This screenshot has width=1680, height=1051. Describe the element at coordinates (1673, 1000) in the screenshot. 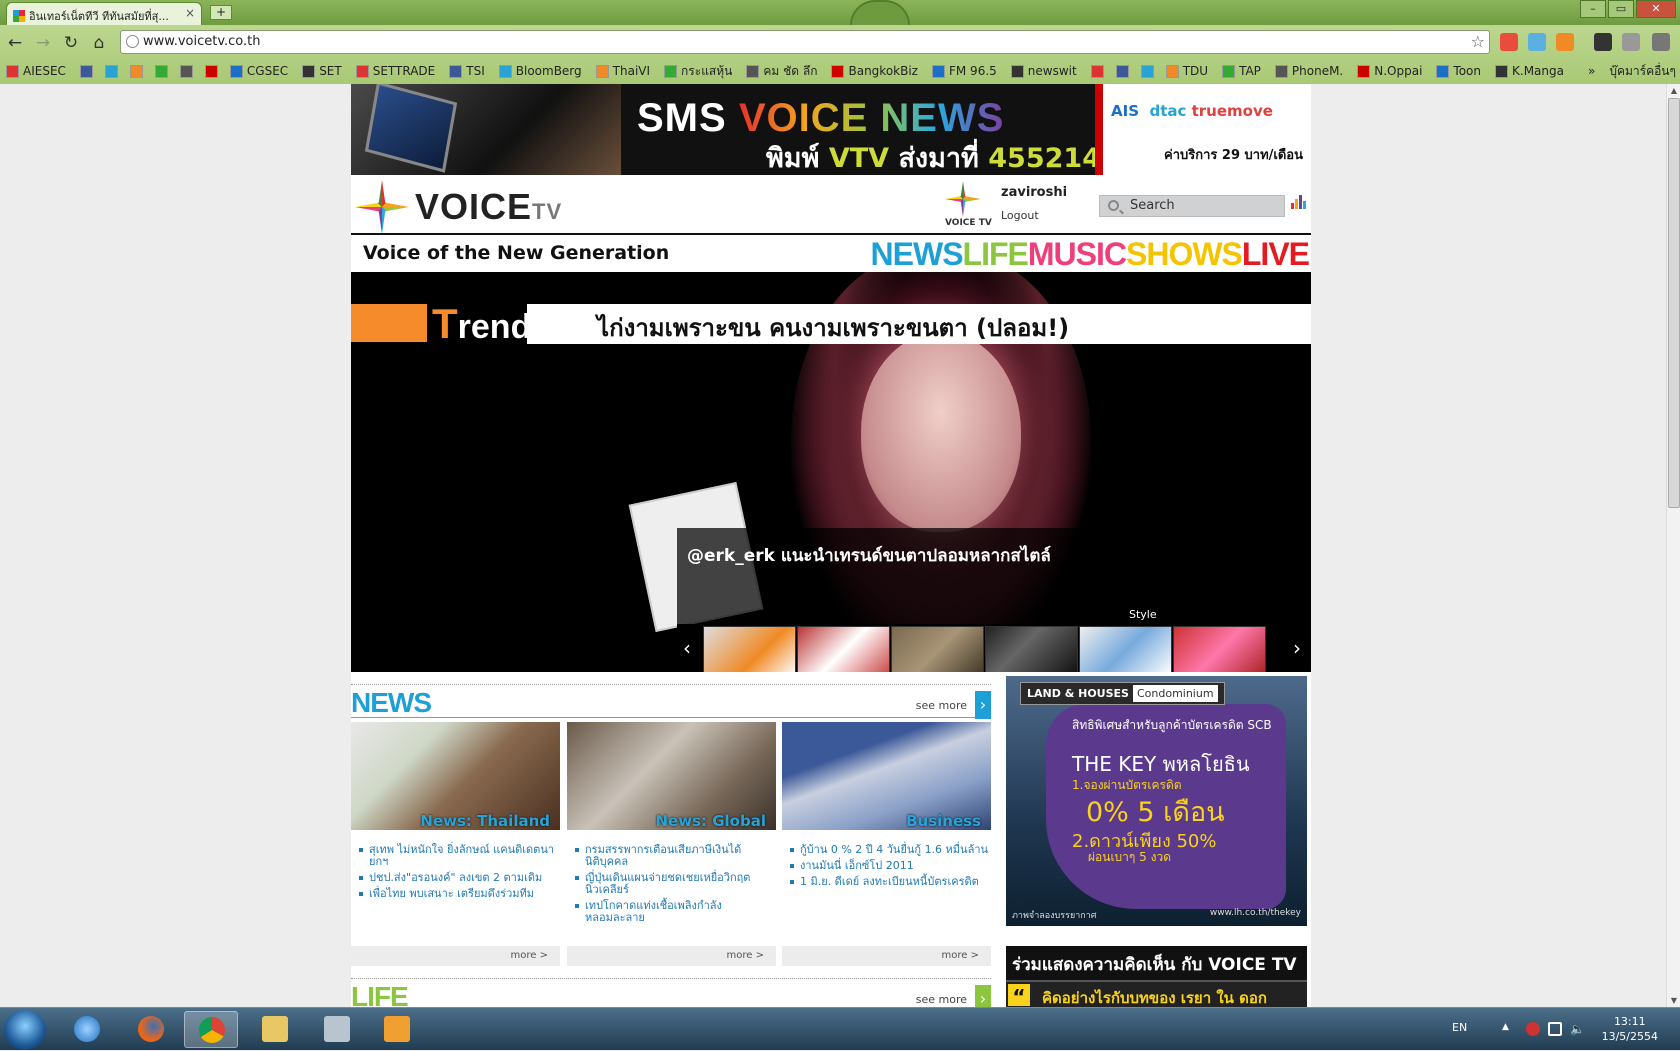

I see `scroll-down-icon: ▼` at that location.